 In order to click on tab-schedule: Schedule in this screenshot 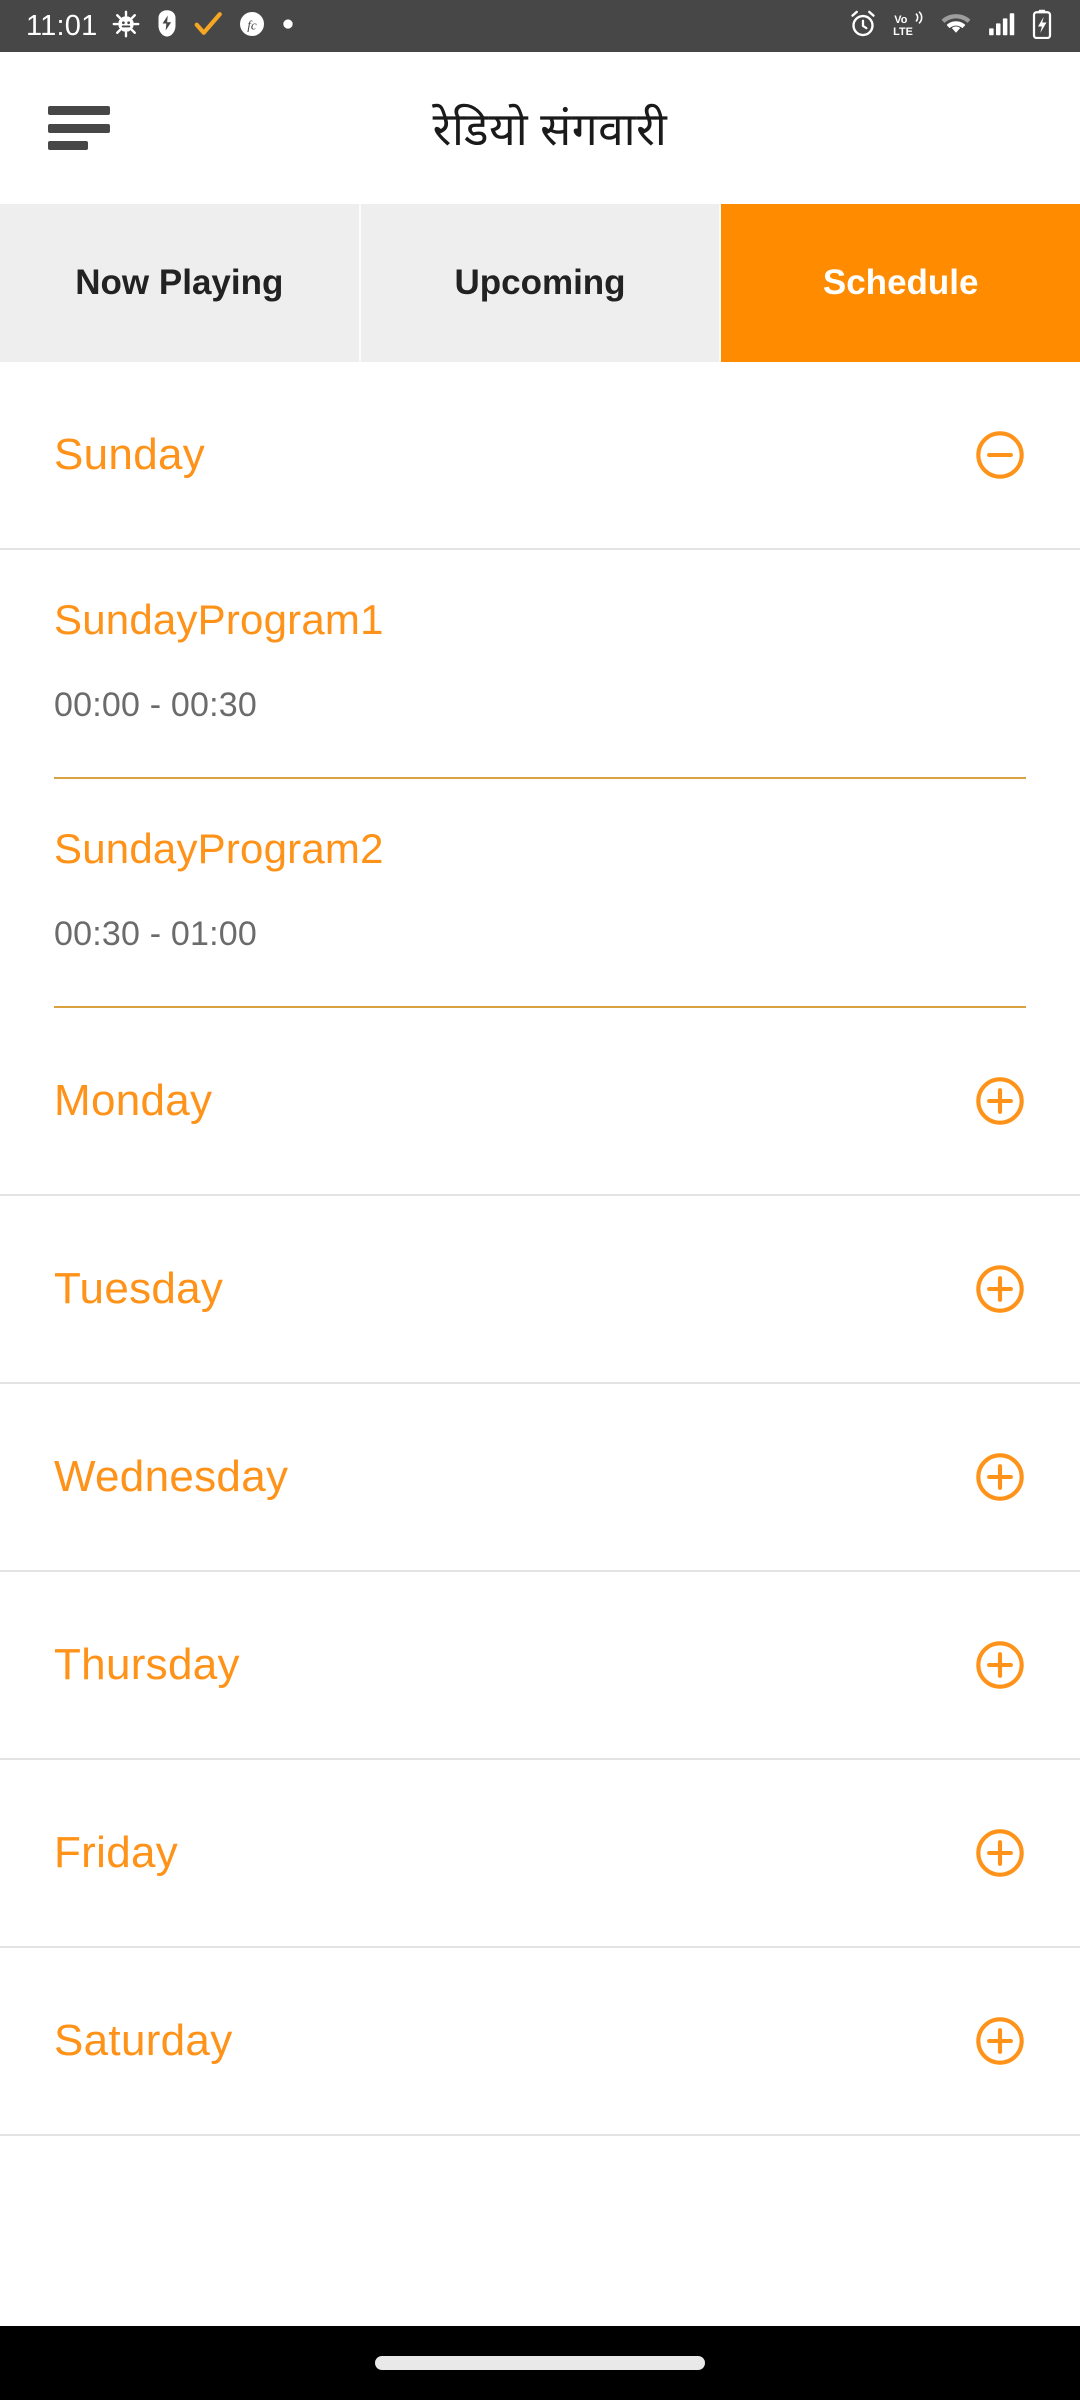, I will do `click(900, 283)`.